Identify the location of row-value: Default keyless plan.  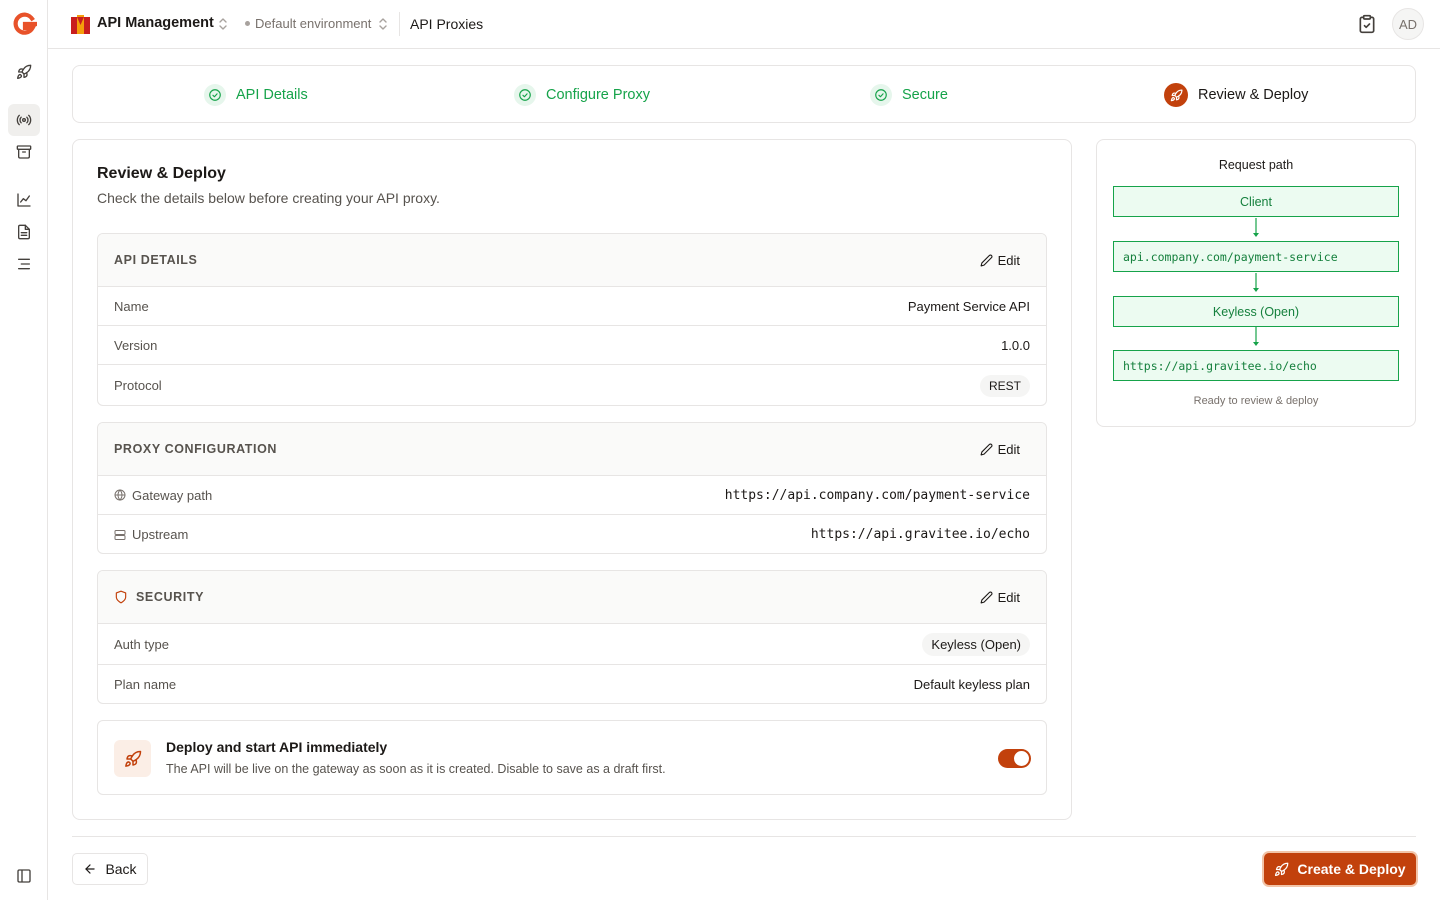
(971, 684).